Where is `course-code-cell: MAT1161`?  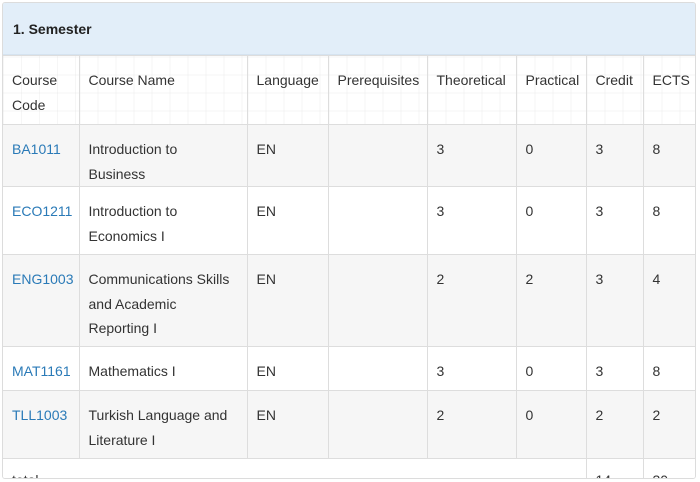 course-code-cell: MAT1161 is located at coordinates (41, 368).